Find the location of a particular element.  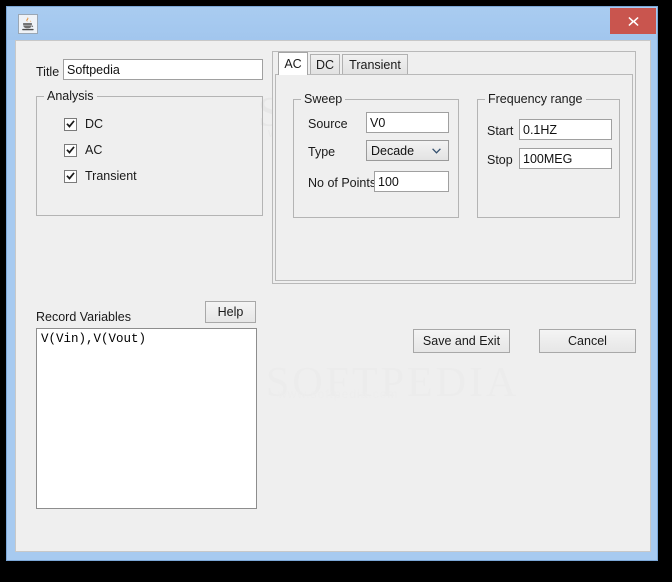

tab-transient: Transient is located at coordinates (375, 64).